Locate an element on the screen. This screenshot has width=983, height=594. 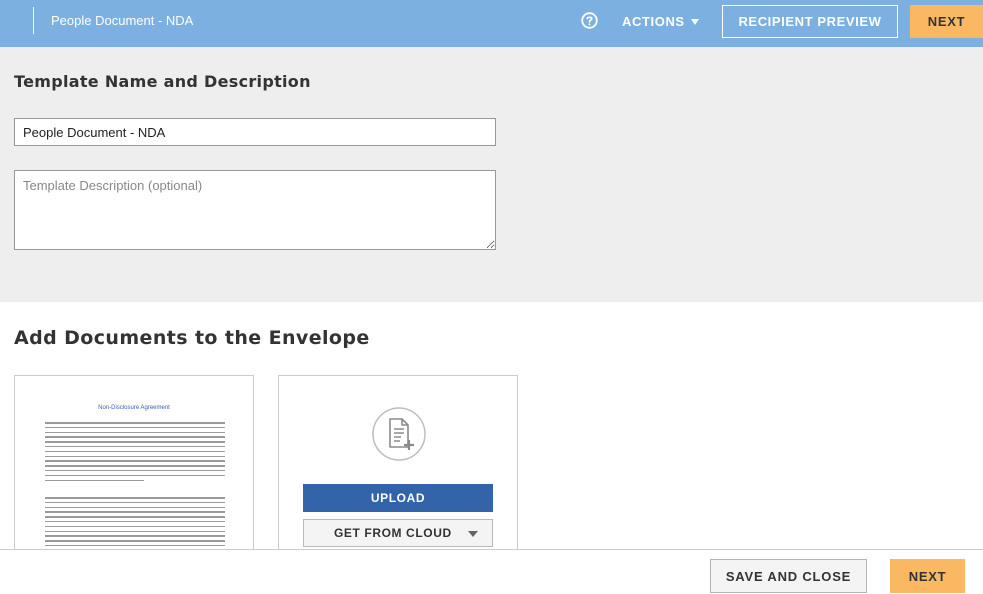
footer-bar: SAVE AND CLOSE NEXT is located at coordinates (491, 571).